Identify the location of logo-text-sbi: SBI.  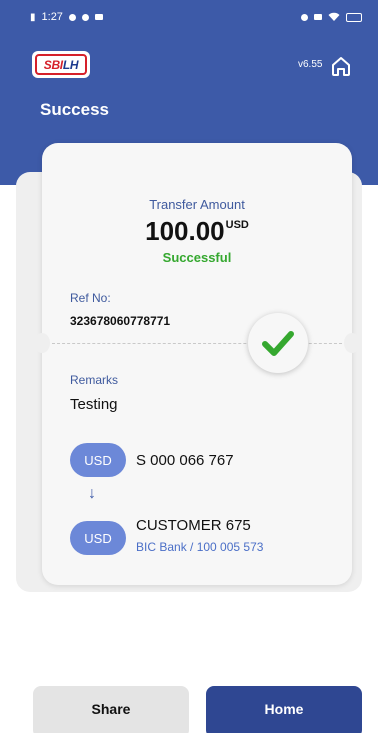
(53, 64).